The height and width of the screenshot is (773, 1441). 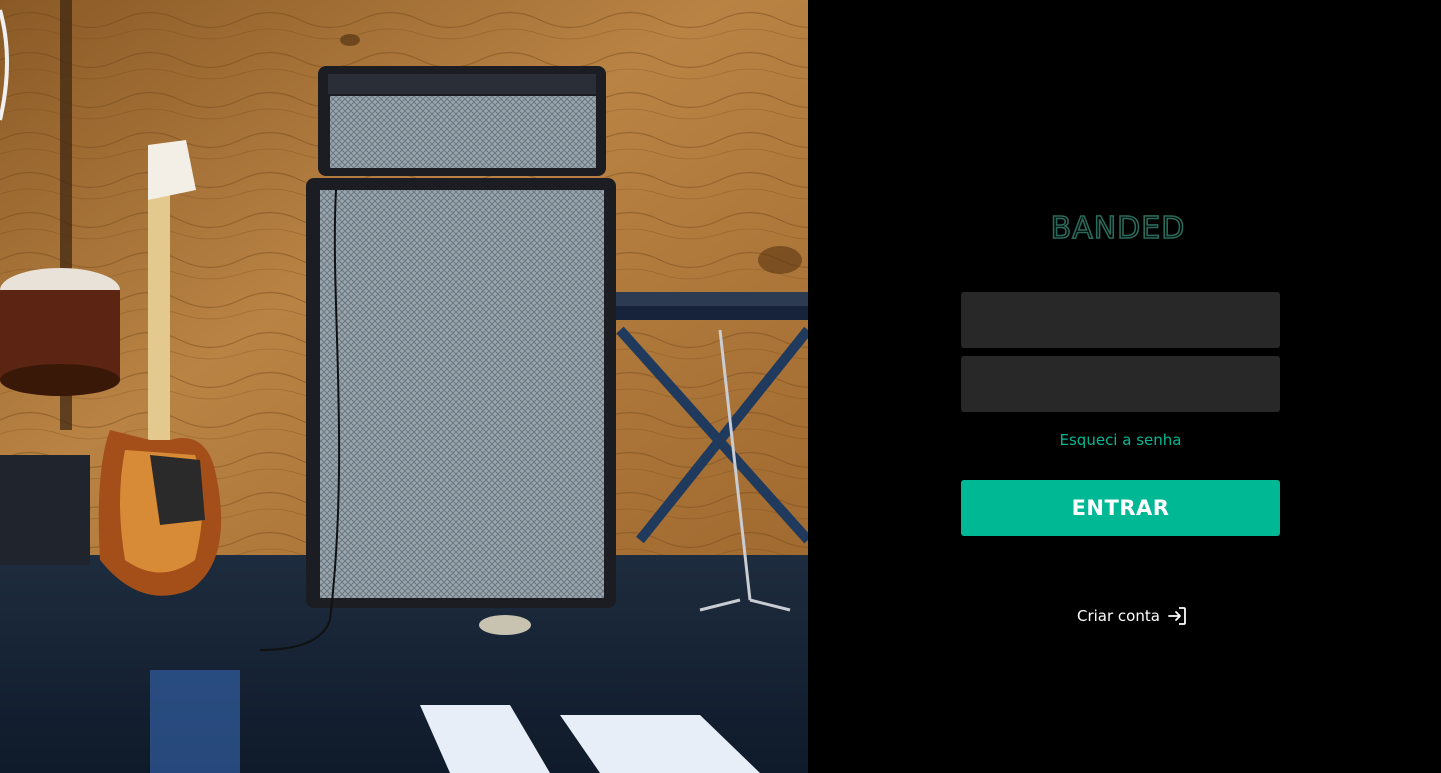 I want to click on login-button: ENTRAR, so click(x=1120, y=508).